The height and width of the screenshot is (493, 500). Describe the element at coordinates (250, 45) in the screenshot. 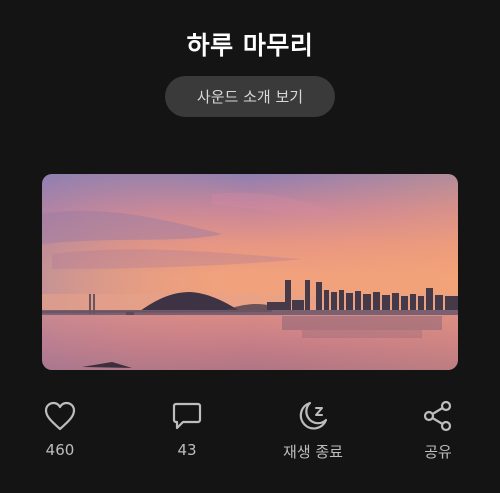

I see `page-title: 하루 마무리` at that location.